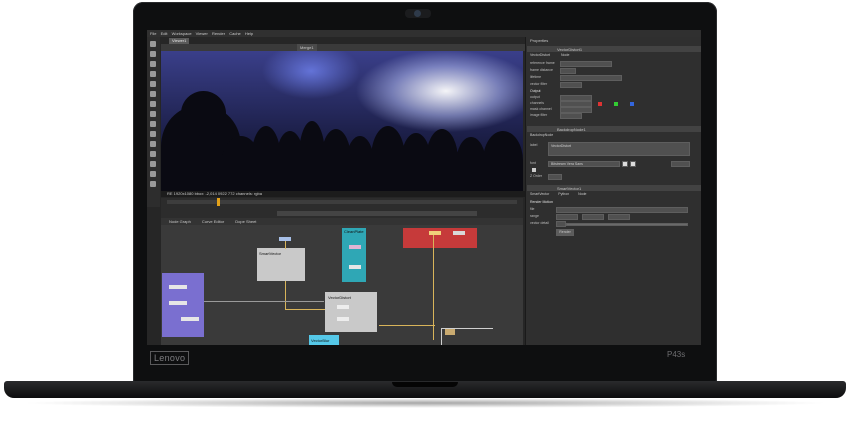 The image size is (850, 429). I want to click on range-select, so click(567, 217).